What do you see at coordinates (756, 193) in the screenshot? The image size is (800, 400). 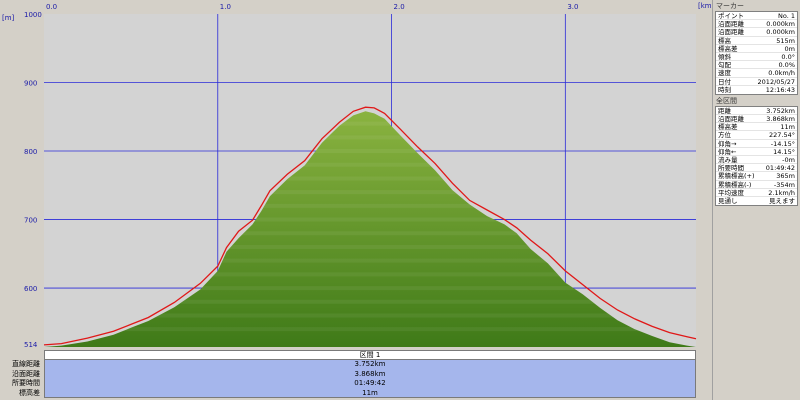 I see `section-row: 平均速度 2.1km/h` at bounding box center [756, 193].